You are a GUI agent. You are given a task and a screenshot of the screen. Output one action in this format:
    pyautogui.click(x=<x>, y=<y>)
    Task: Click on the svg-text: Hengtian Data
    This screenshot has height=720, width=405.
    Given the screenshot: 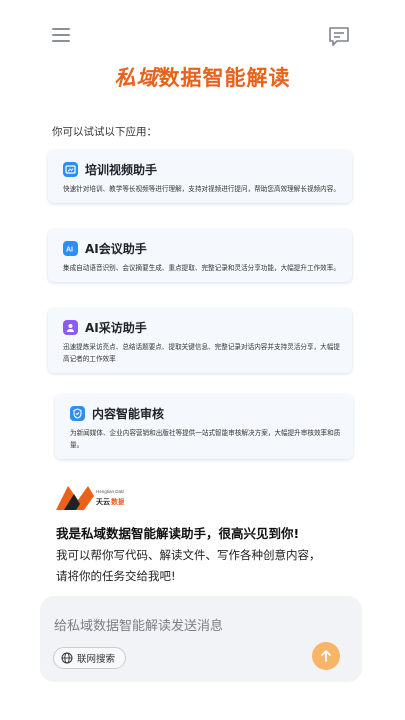 What is the action you would take?
    pyautogui.click(x=110, y=491)
    